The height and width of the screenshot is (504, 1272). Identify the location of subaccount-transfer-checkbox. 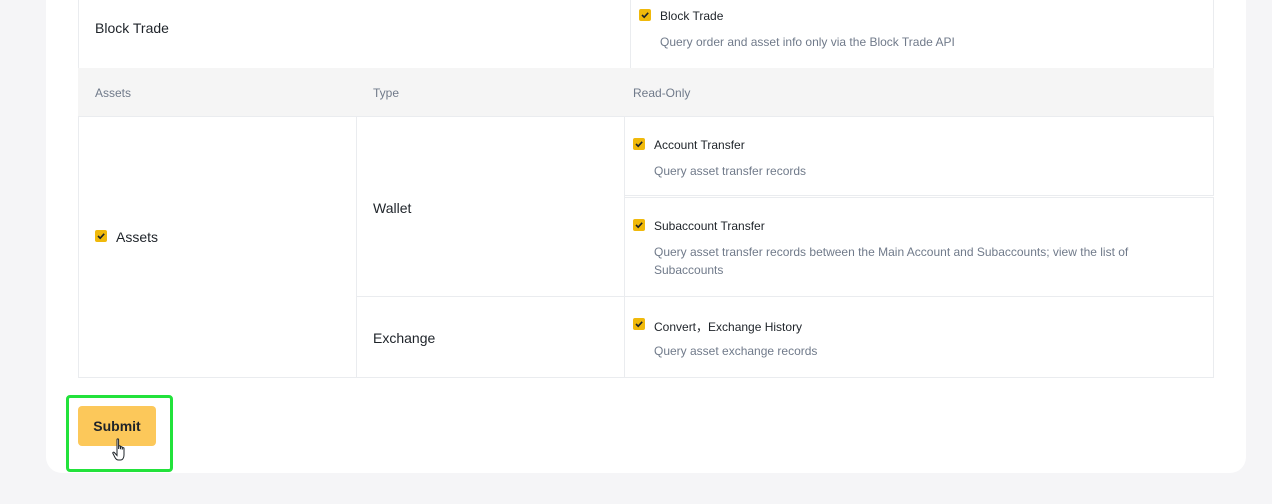
(639, 225).